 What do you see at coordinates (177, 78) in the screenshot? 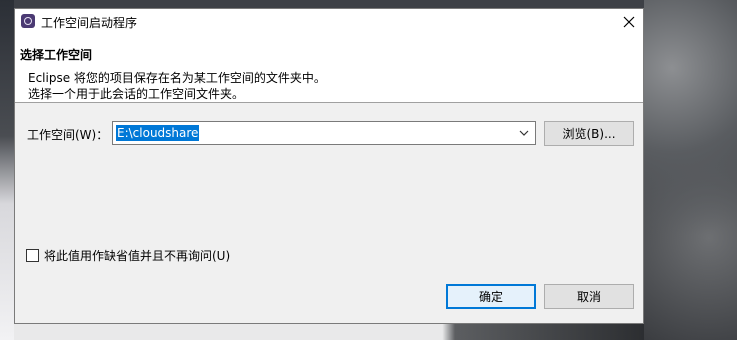
I see `header-description-line1: Eclipse 将您的项目保存在名为某工作空间的文件夹中。` at bounding box center [177, 78].